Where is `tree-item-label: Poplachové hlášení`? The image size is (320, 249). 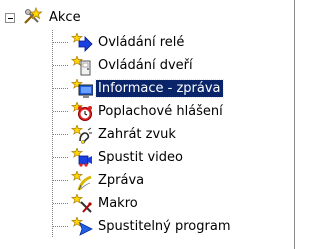
tree-item-label: Poplachové hlášení is located at coordinates (160, 111).